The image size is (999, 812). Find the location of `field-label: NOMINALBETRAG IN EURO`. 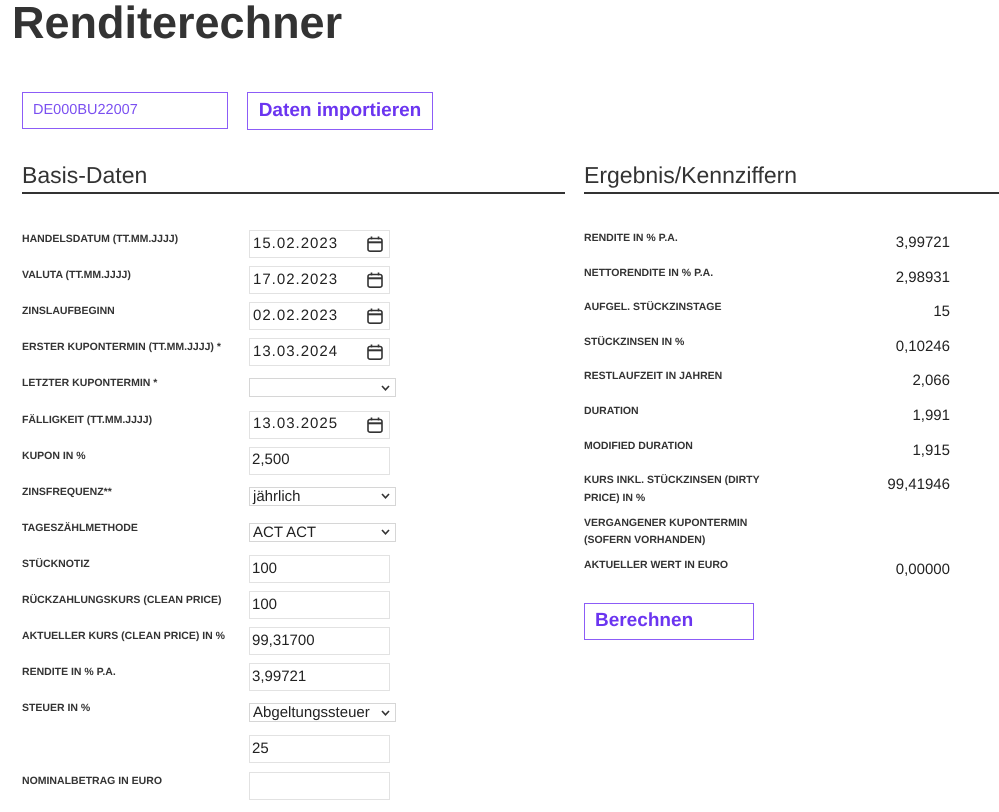

field-label: NOMINALBETRAG IN EURO is located at coordinates (92, 781).